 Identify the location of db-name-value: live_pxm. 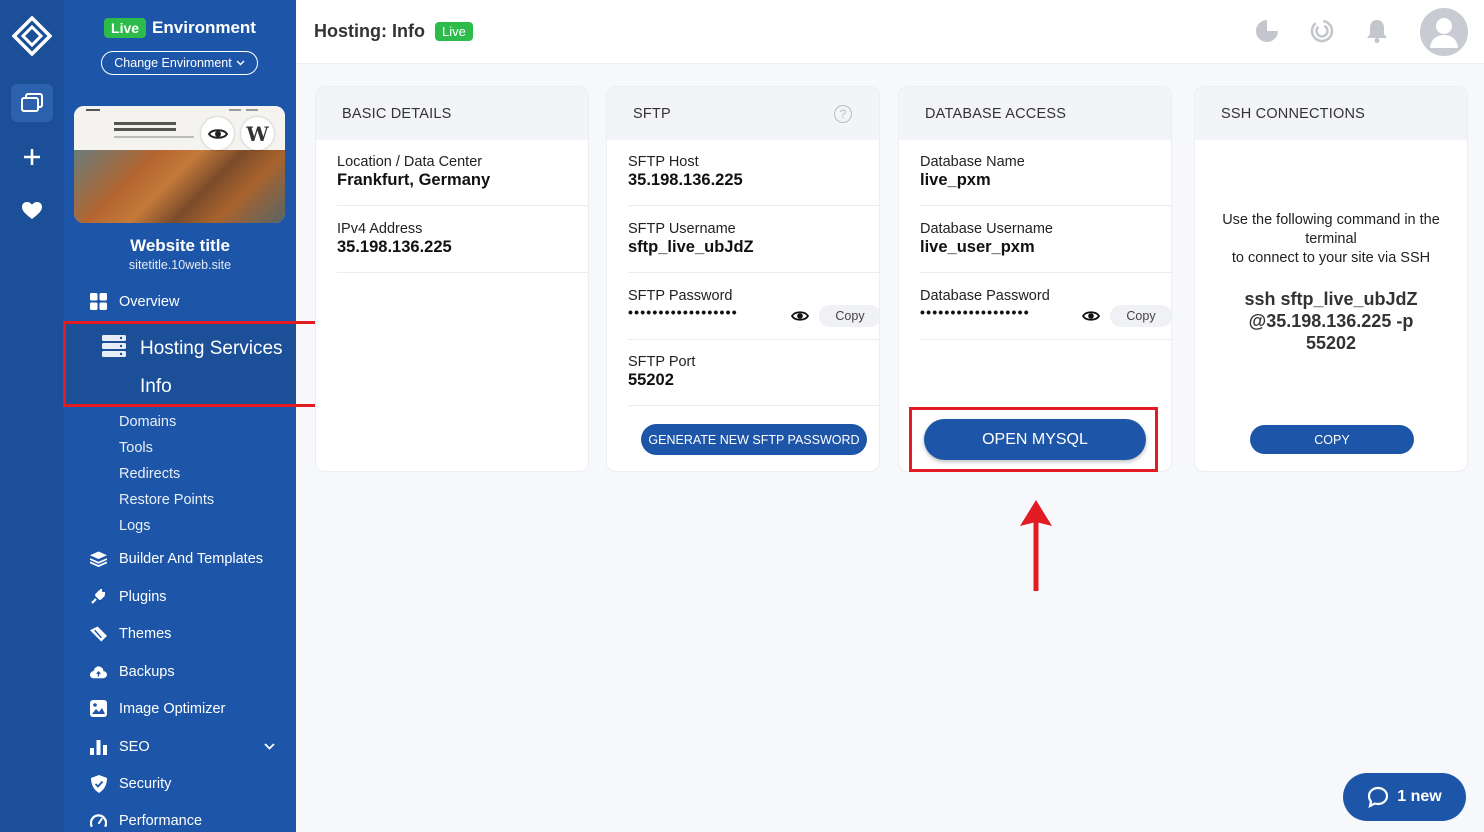
(955, 180).